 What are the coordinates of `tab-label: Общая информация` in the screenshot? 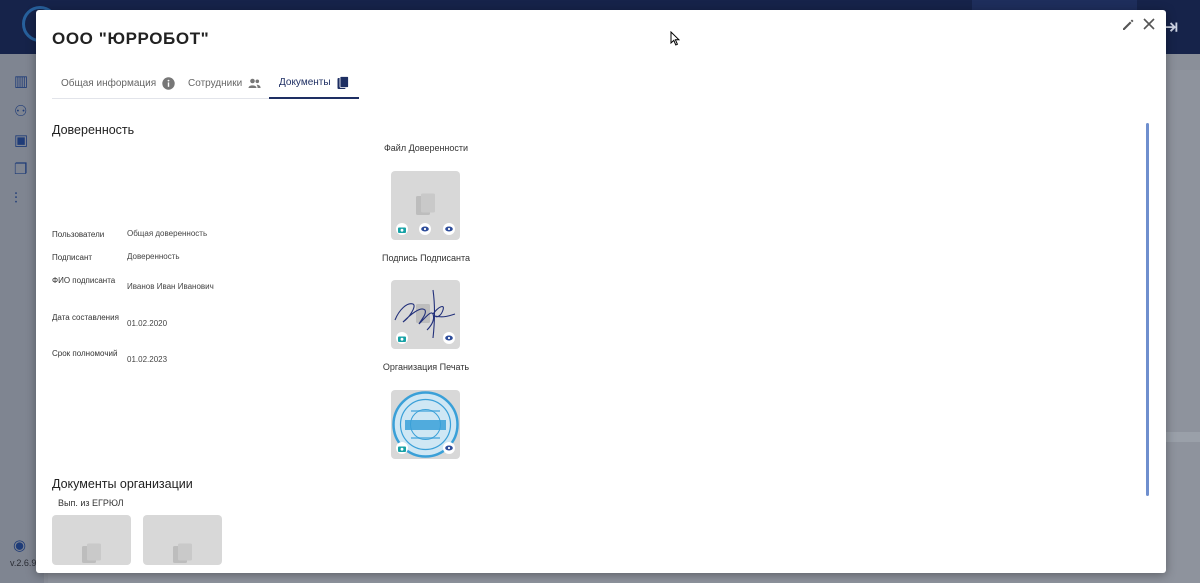 It's located at (109, 83).